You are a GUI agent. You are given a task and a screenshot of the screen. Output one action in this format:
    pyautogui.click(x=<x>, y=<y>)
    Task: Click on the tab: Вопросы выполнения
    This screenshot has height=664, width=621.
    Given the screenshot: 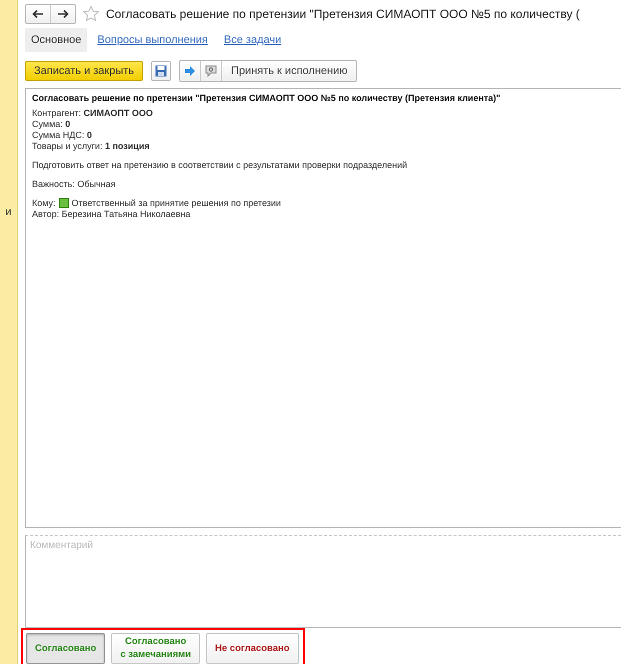 What is the action you would take?
    pyautogui.click(x=152, y=39)
    